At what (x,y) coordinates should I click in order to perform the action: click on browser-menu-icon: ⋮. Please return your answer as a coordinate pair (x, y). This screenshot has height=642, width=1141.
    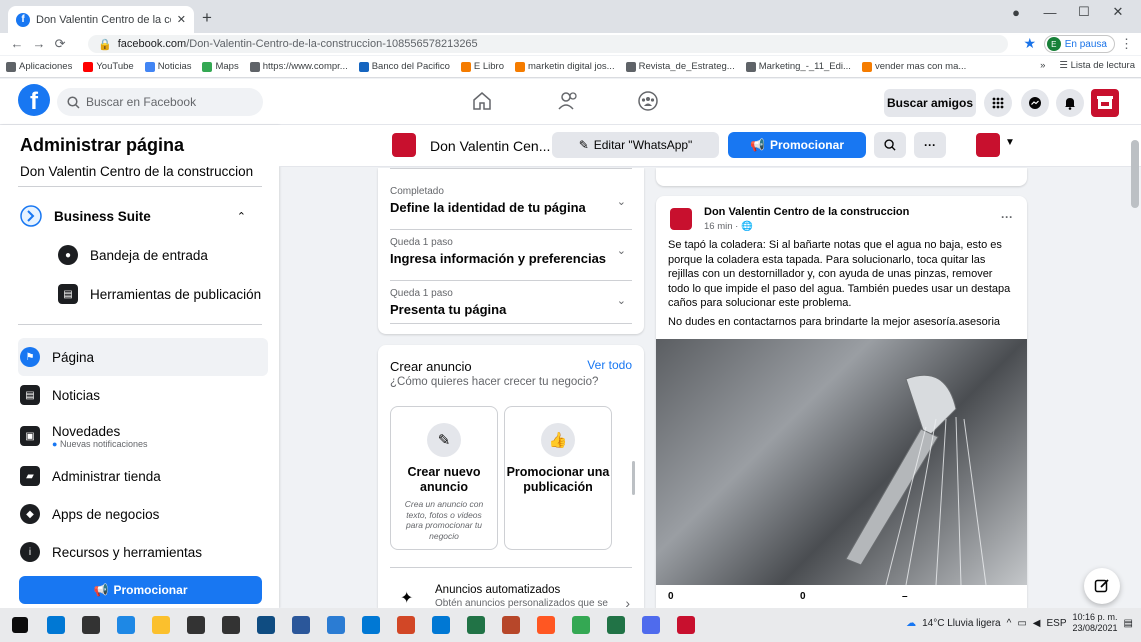
    Looking at the image, I should click on (1126, 44).